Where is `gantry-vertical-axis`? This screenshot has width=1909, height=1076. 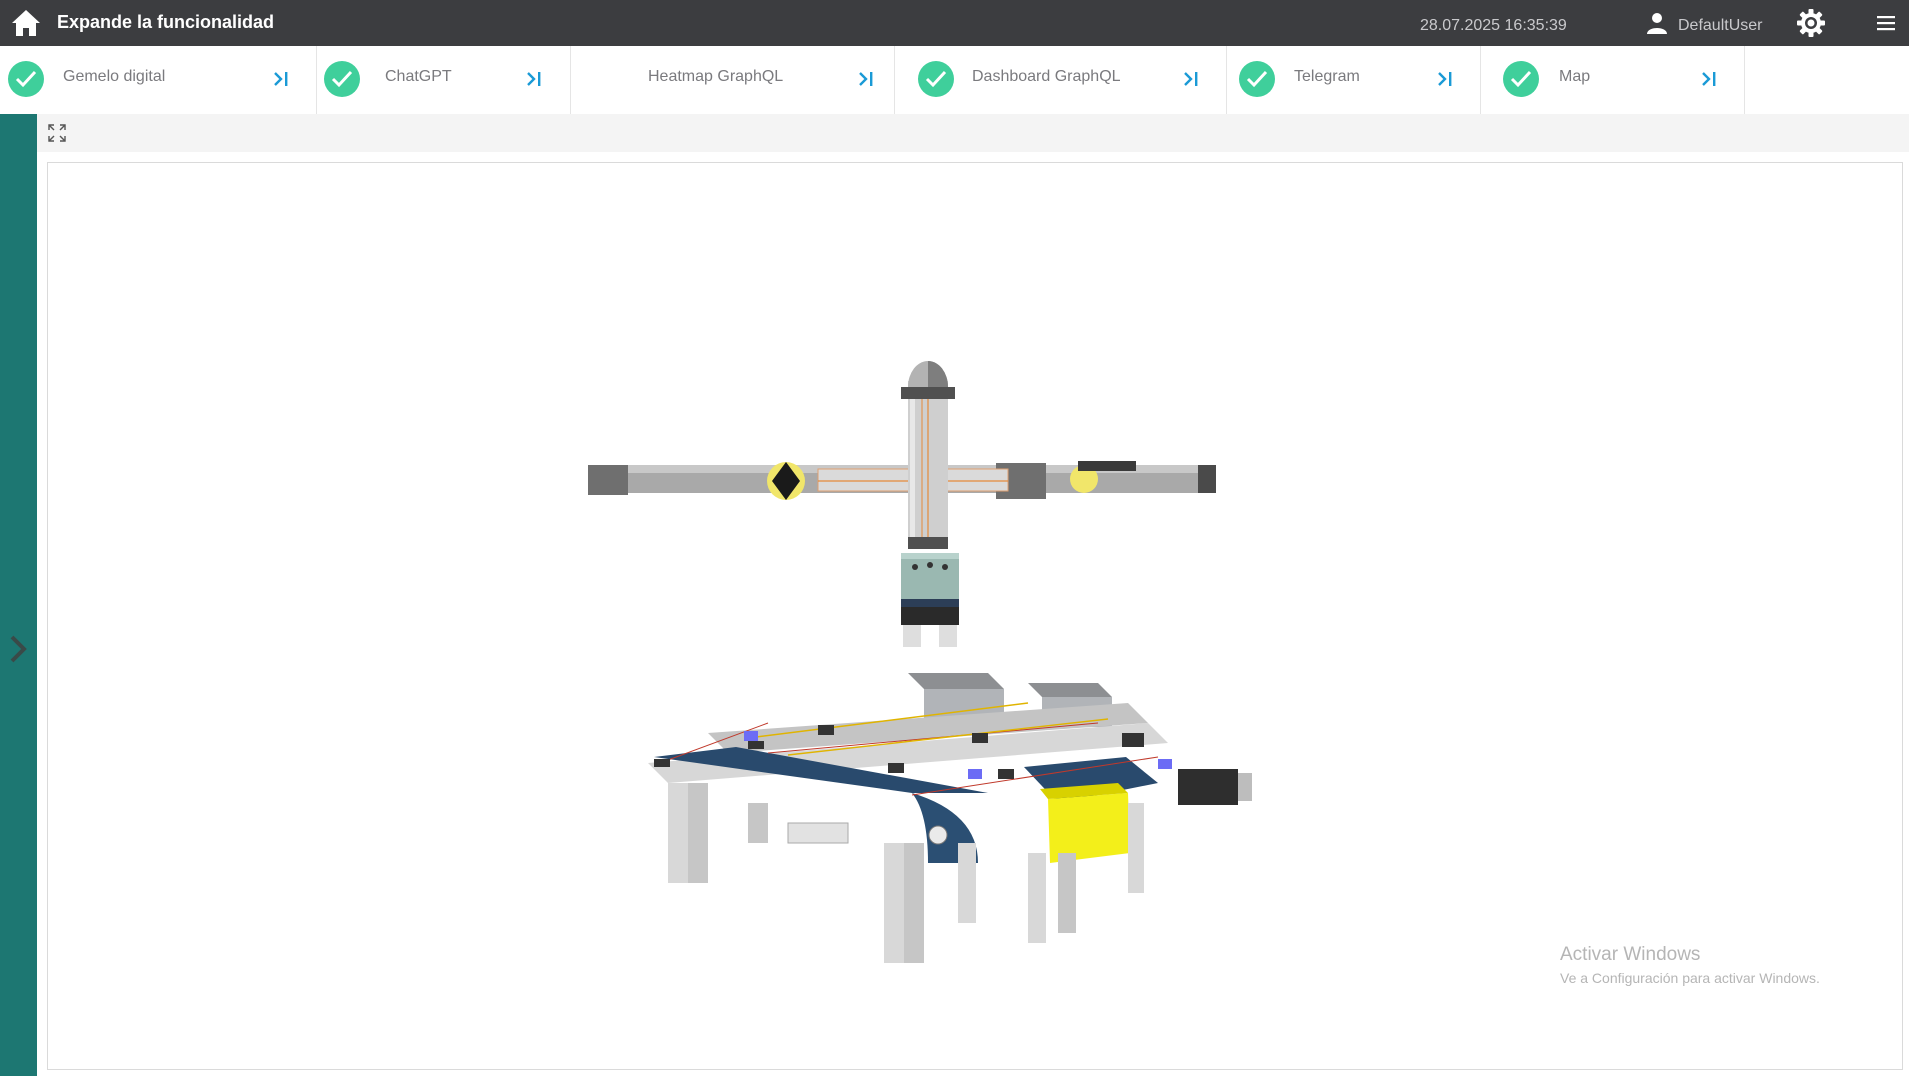 gantry-vertical-axis is located at coordinates (928, 455).